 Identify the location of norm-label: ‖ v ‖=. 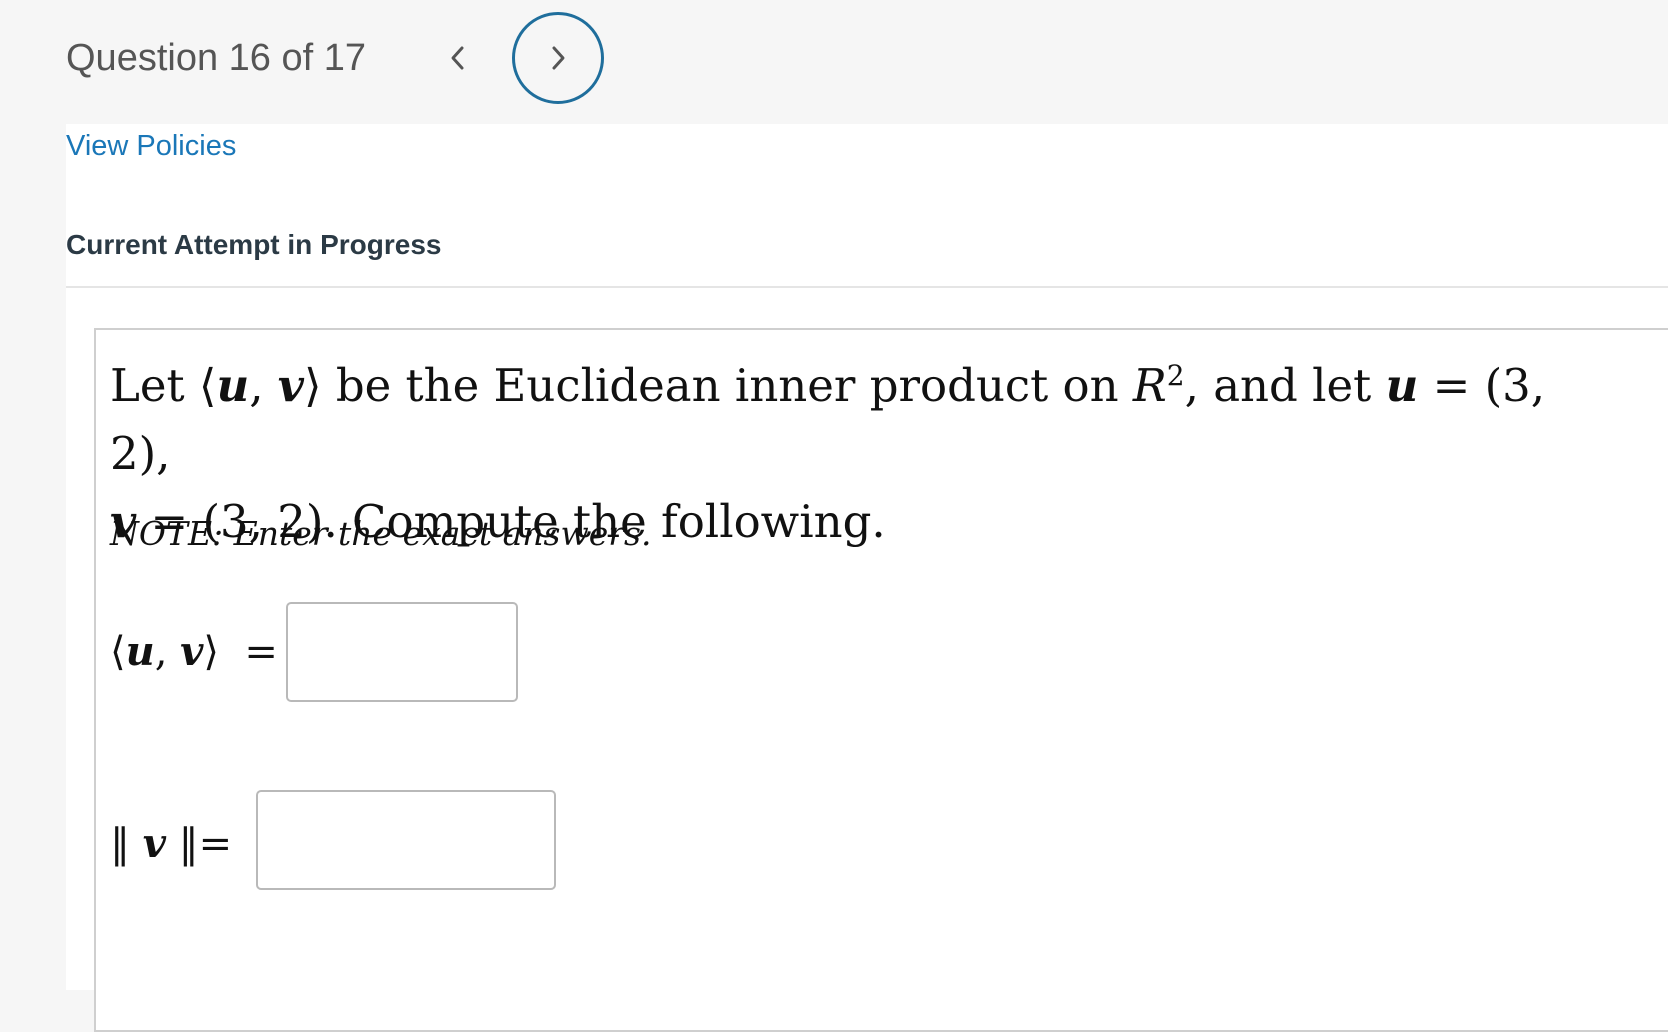
(171, 844).